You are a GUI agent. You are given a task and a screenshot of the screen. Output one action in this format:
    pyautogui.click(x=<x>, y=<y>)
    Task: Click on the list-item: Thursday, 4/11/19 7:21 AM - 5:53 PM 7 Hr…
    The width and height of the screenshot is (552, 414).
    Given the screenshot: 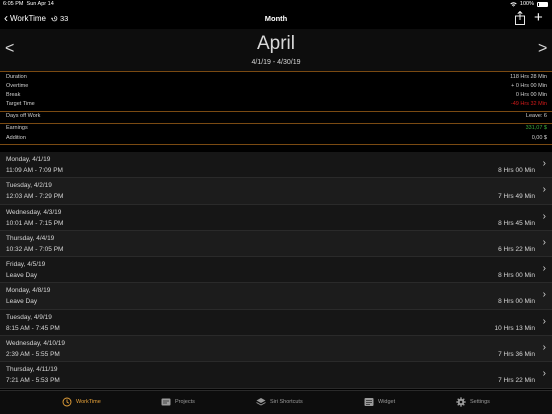 What is the action you would take?
    pyautogui.click(x=276, y=375)
    